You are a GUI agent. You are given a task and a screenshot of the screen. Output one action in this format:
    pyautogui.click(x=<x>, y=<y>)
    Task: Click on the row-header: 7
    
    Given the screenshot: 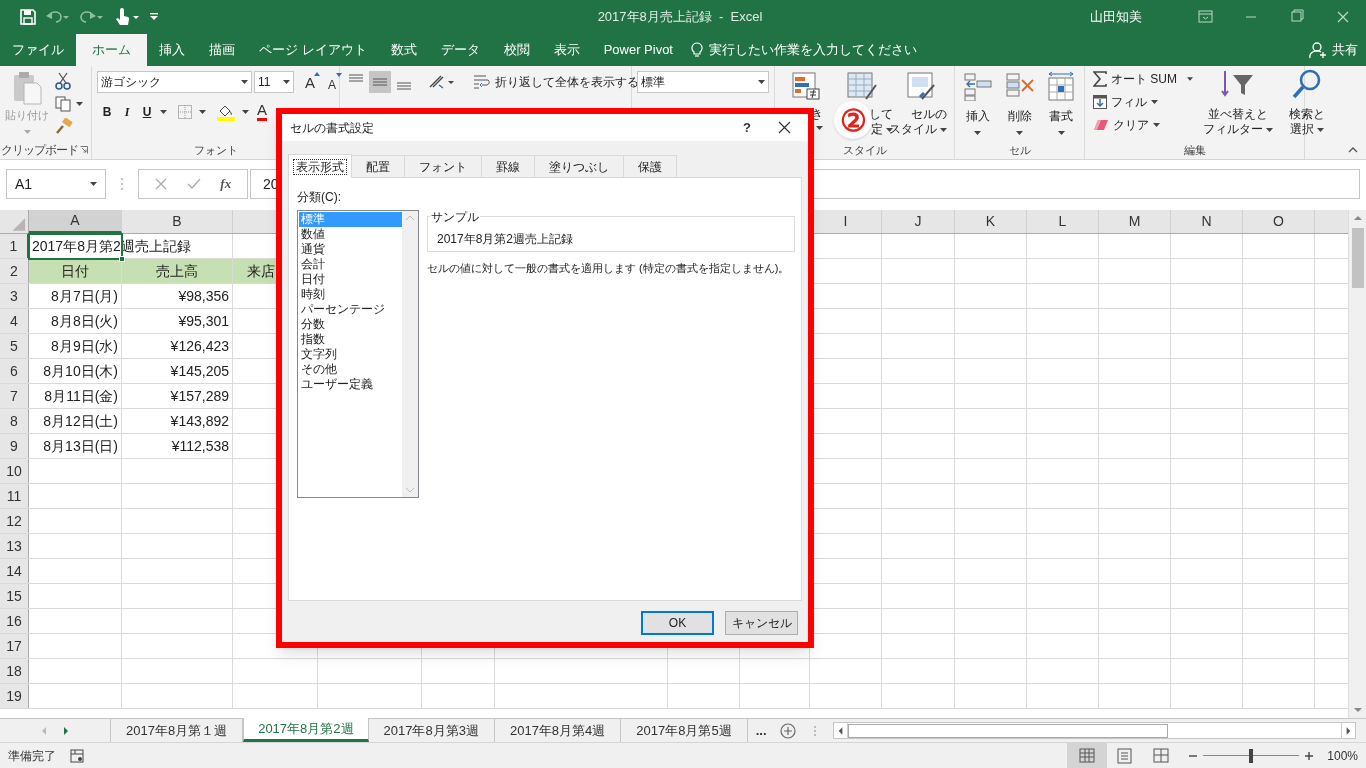 What is the action you would take?
    pyautogui.click(x=14, y=396)
    